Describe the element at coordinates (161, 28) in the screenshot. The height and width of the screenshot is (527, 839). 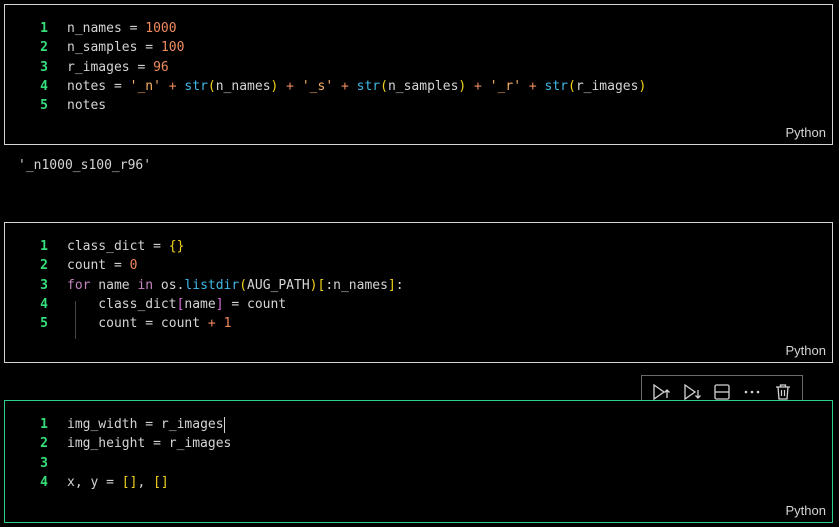
I see `code-token: 1000` at that location.